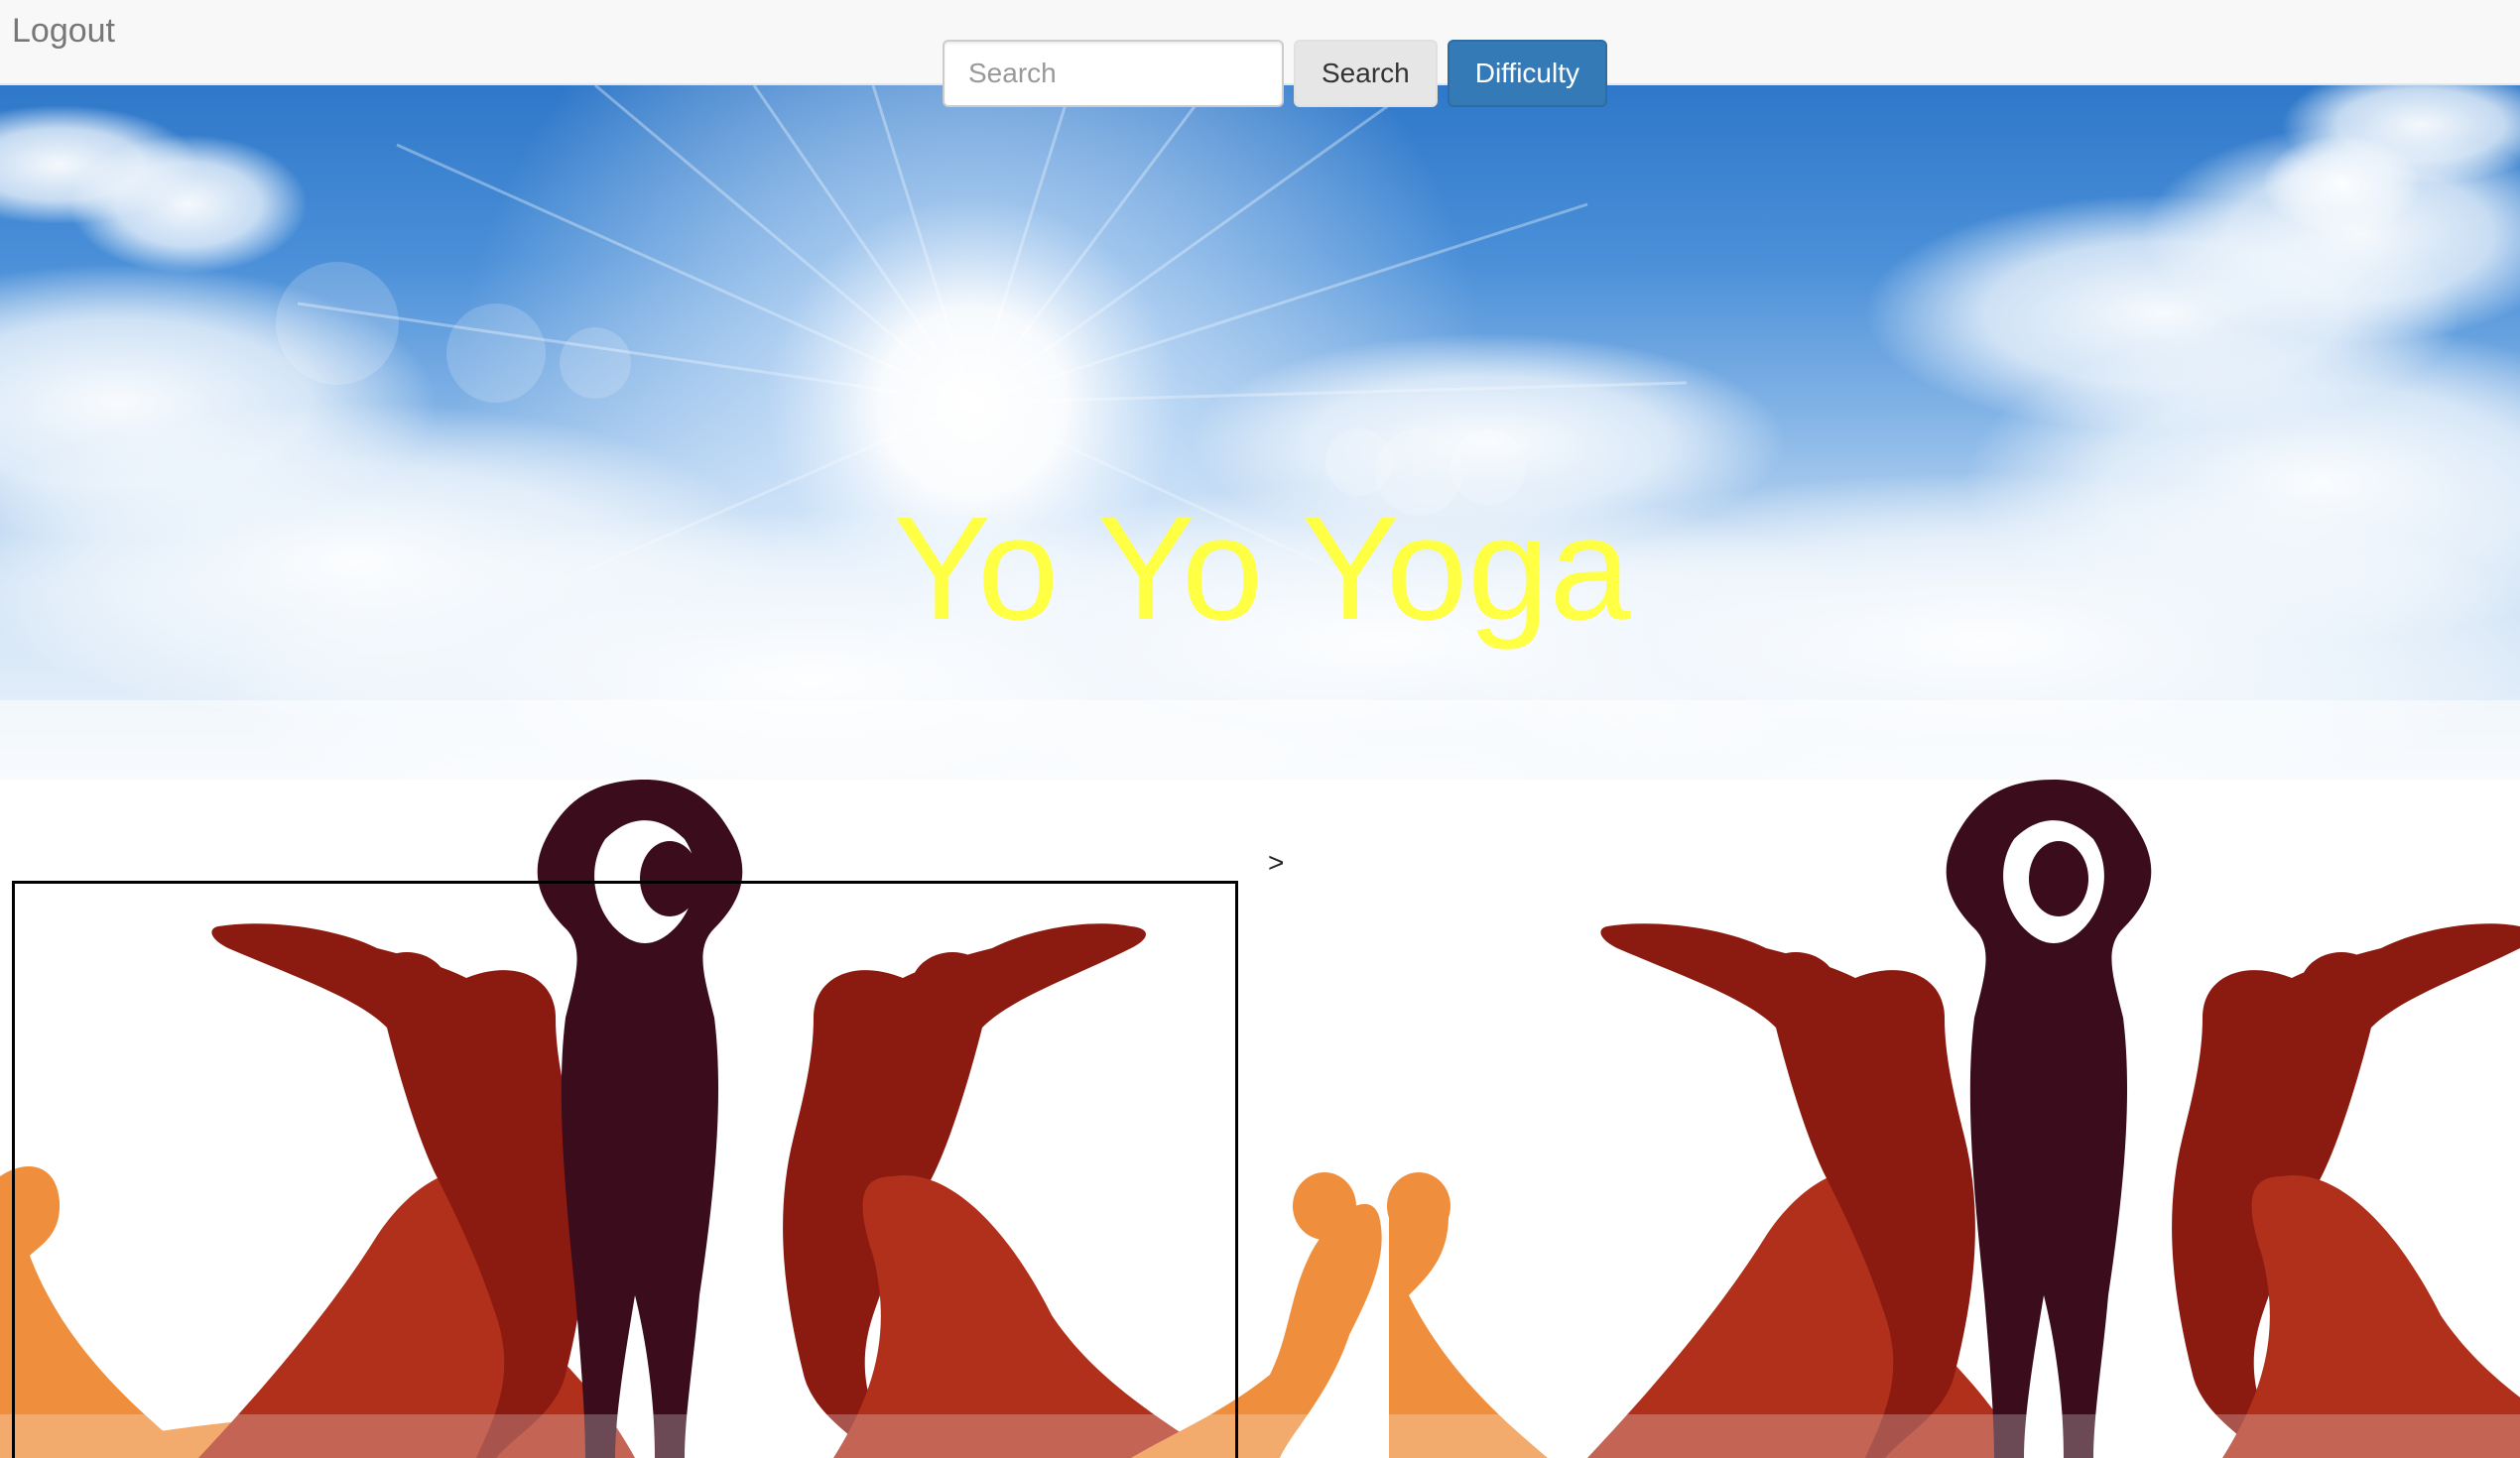  What do you see at coordinates (1527, 73) in the screenshot?
I see `difficulty-button: Difficulty` at bounding box center [1527, 73].